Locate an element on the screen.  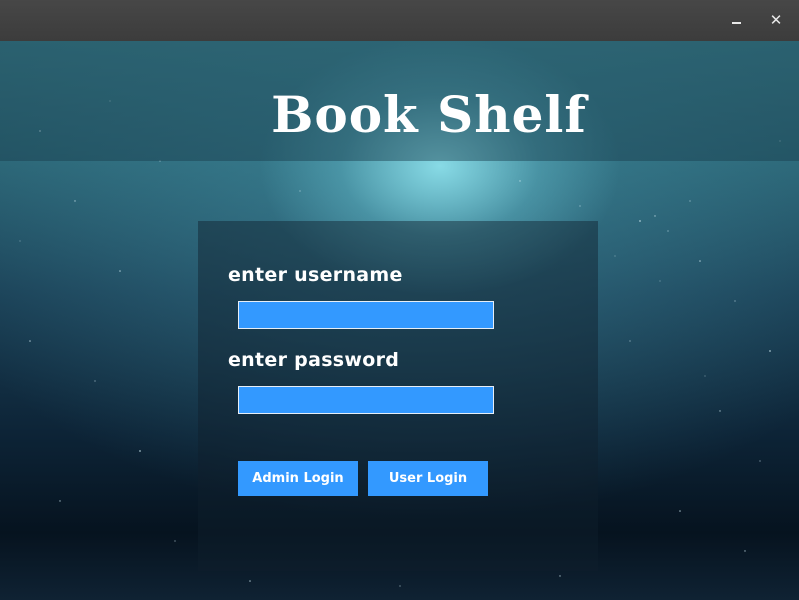
username-label: enter username is located at coordinates (315, 275).